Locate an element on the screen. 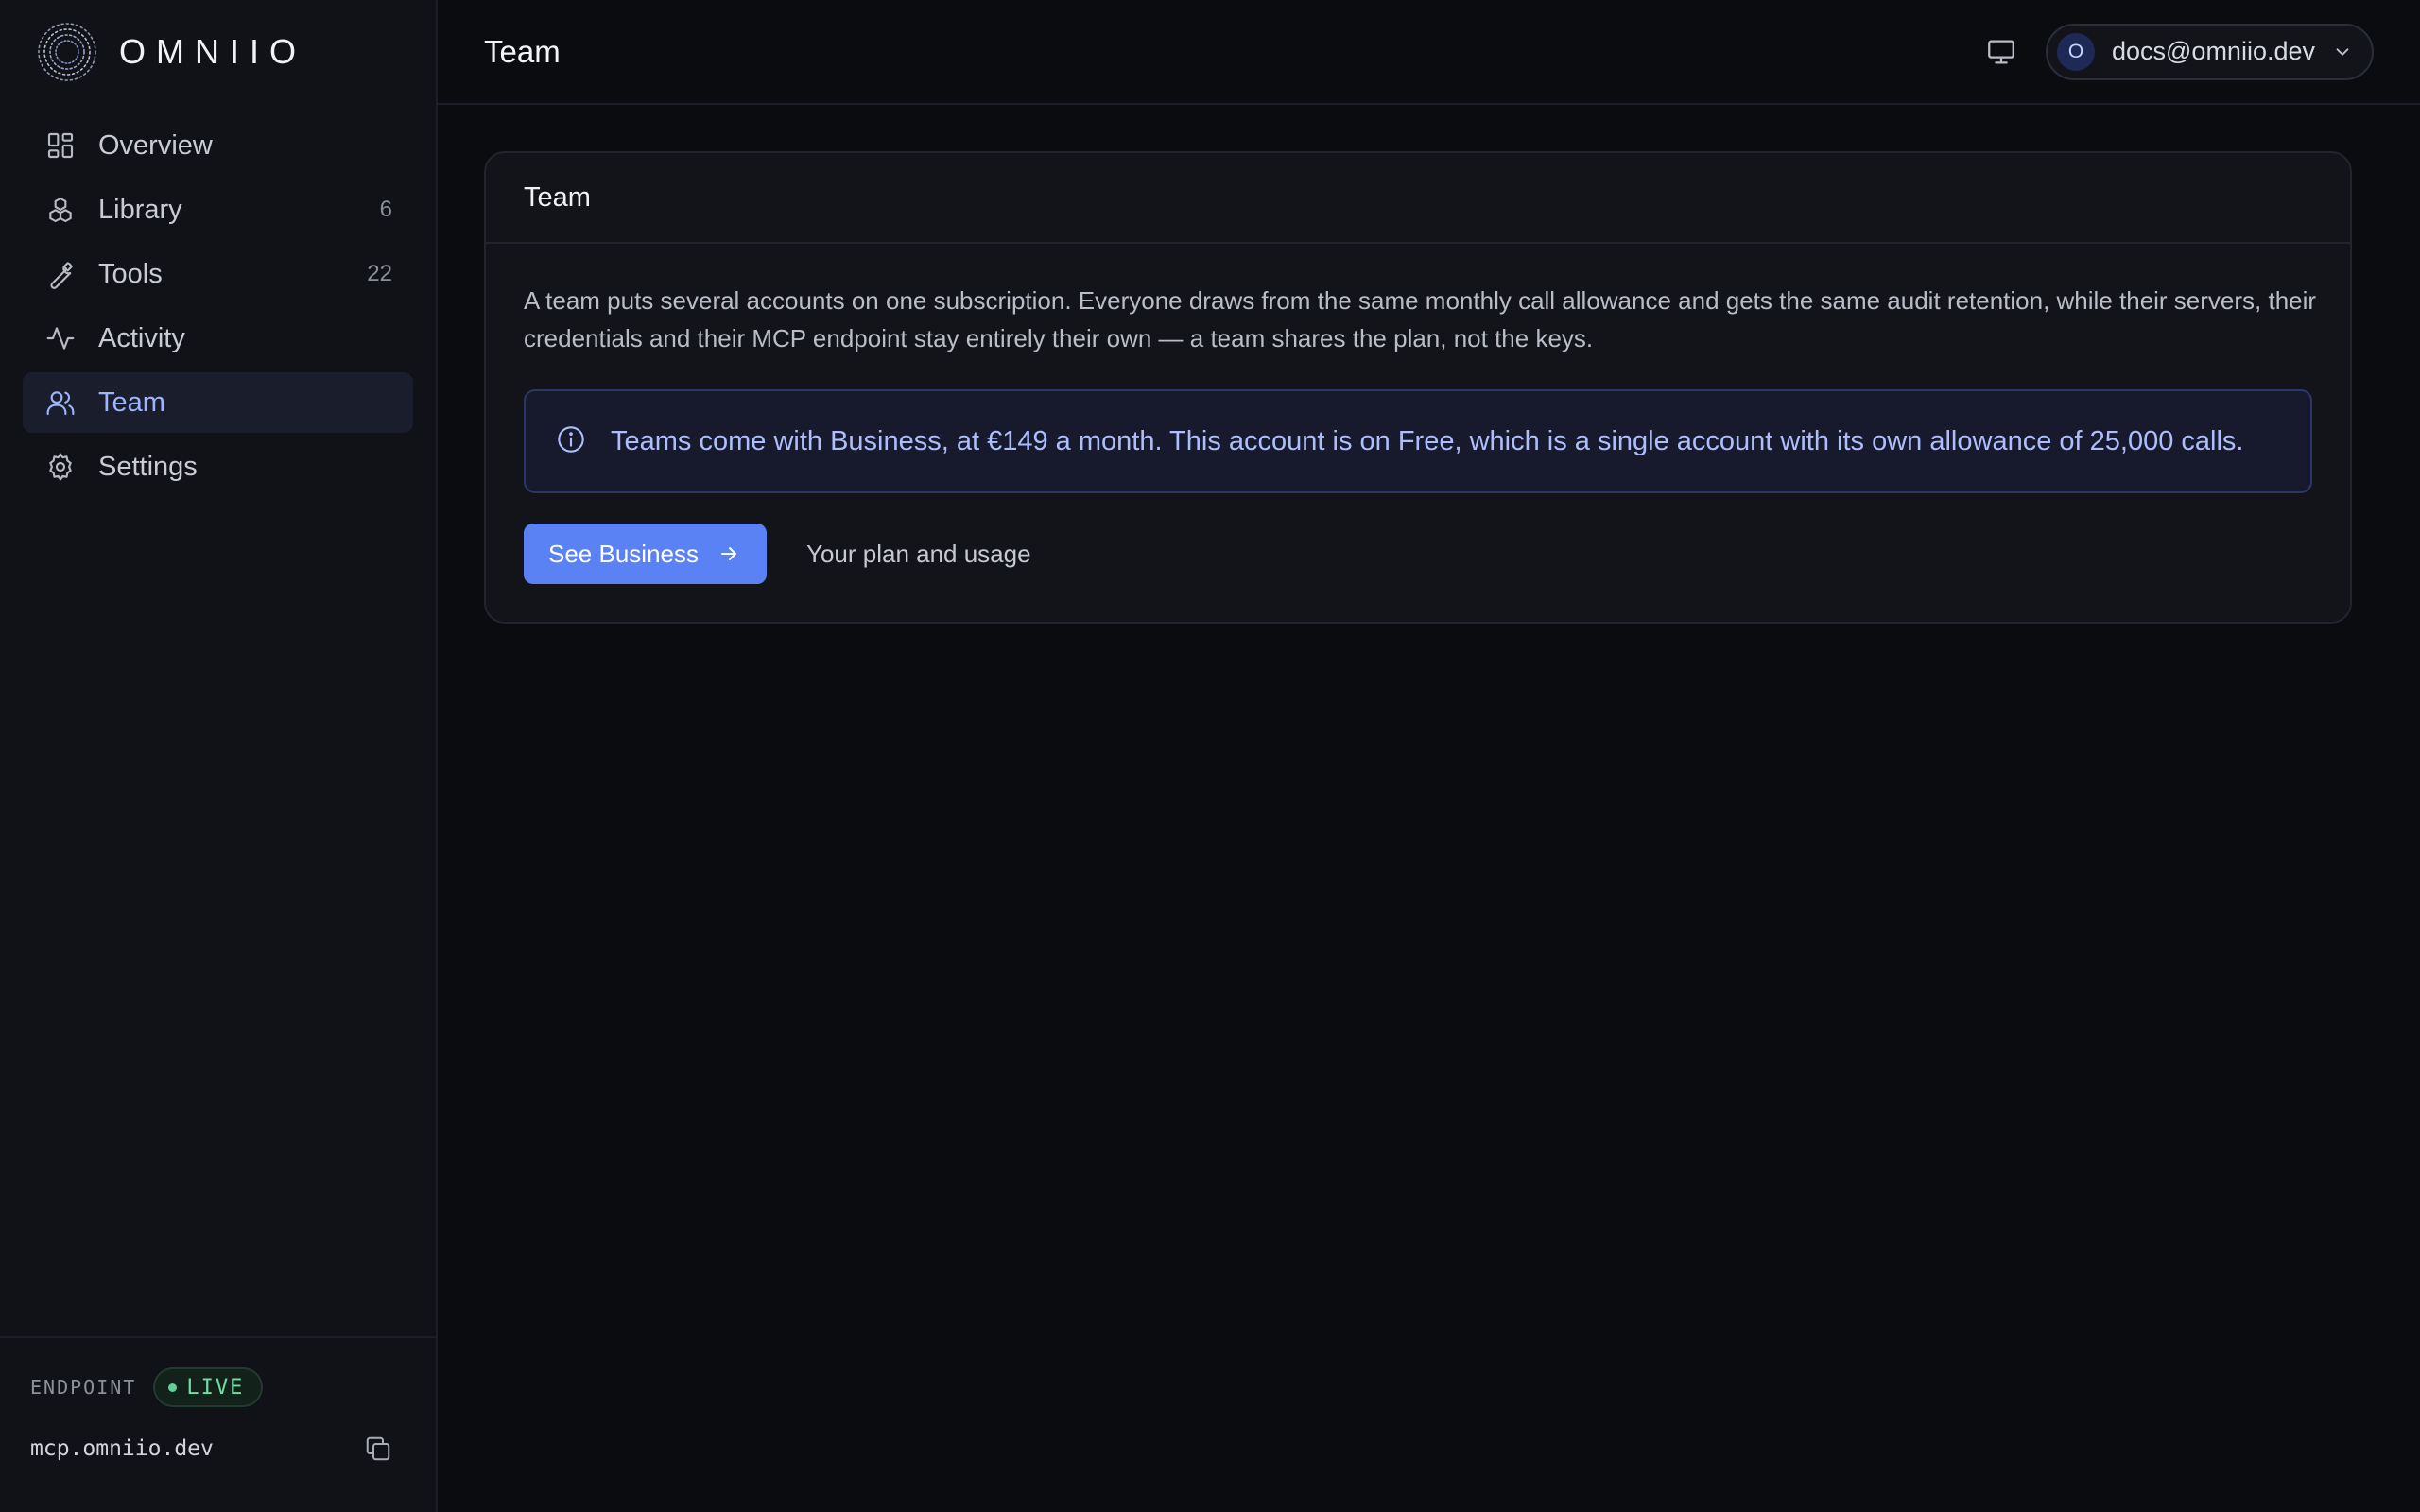 The height and width of the screenshot is (1512, 2420). brand-name: OMNIIO is located at coordinates (212, 51).